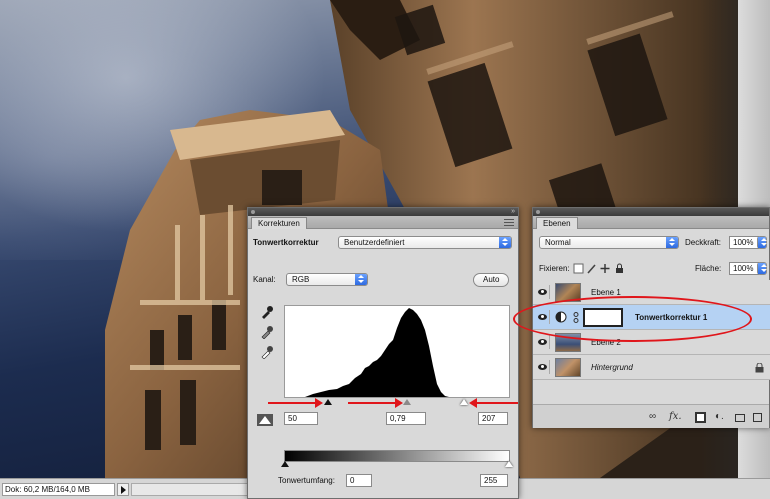 The width and height of the screenshot is (770, 499). What do you see at coordinates (700, 417) in the screenshot?
I see `add-mask-icon` at bounding box center [700, 417].